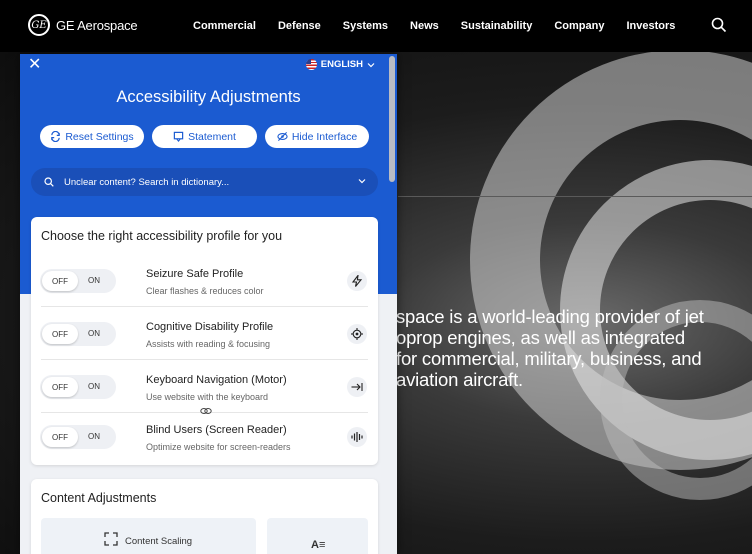  What do you see at coordinates (99, 136) in the screenshot?
I see `reset-settings-label: Reset Settings` at bounding box center [99, 136].